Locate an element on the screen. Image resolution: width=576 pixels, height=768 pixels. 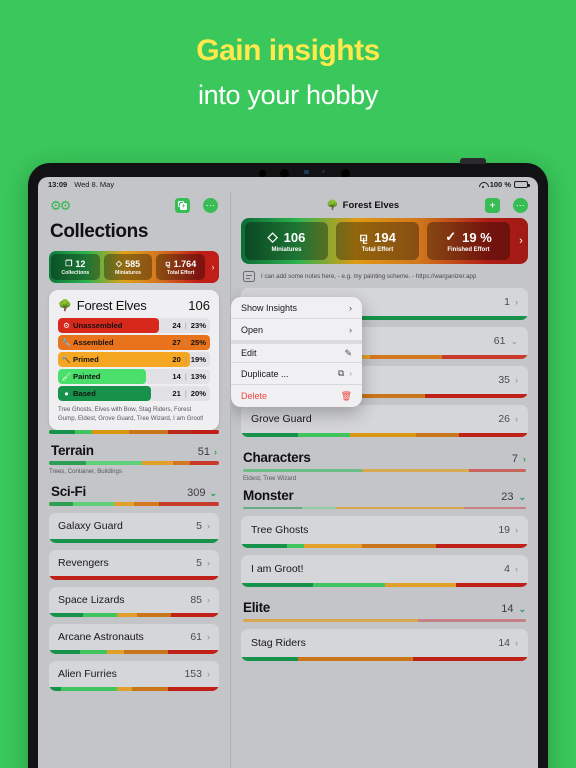
stat-label: Finished Effort is located at coordinates (468, 250).